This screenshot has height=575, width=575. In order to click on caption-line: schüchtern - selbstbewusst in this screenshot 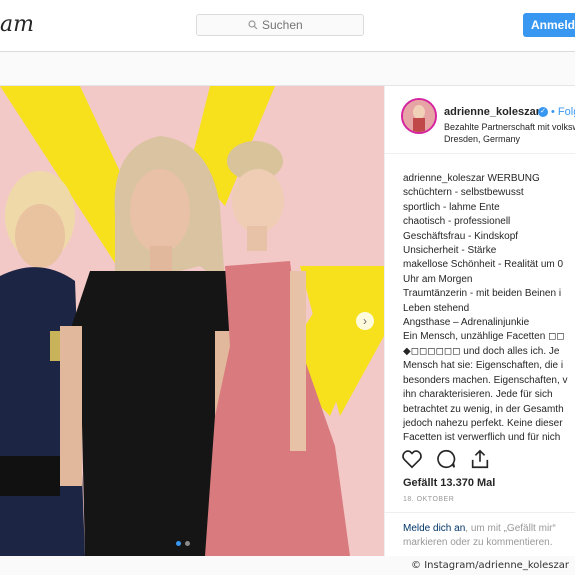, I will do `click(463, 193)`.